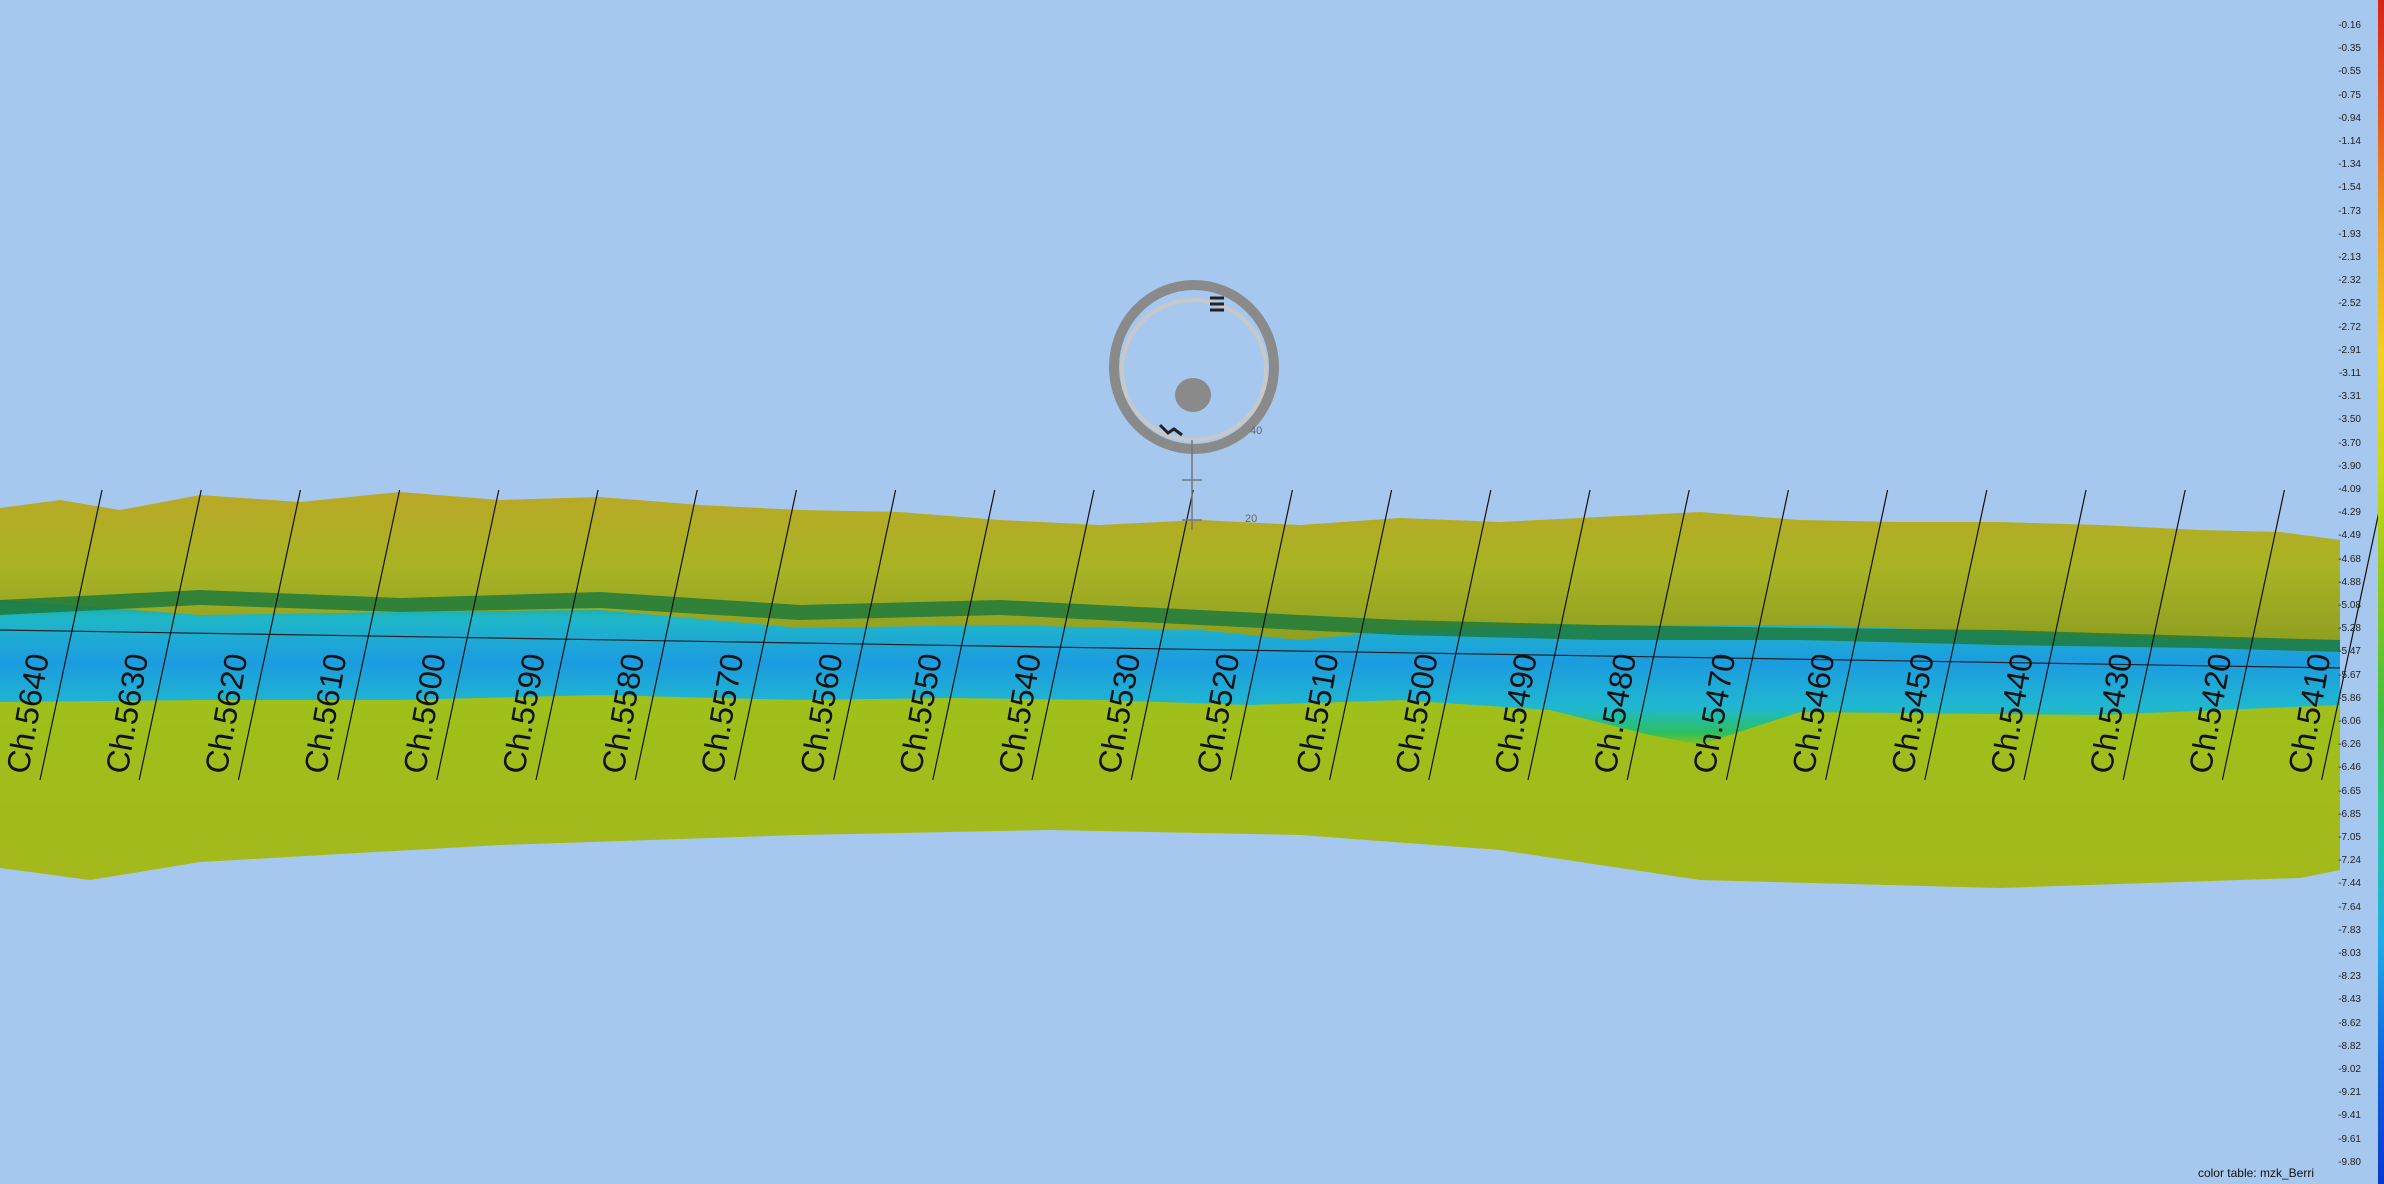 The height and width of the screenshot is (1184, 2384). Describe the element at coordinates (2349, 652) in the screenshot. I see `depth-scale-label: -5.47` at that location.